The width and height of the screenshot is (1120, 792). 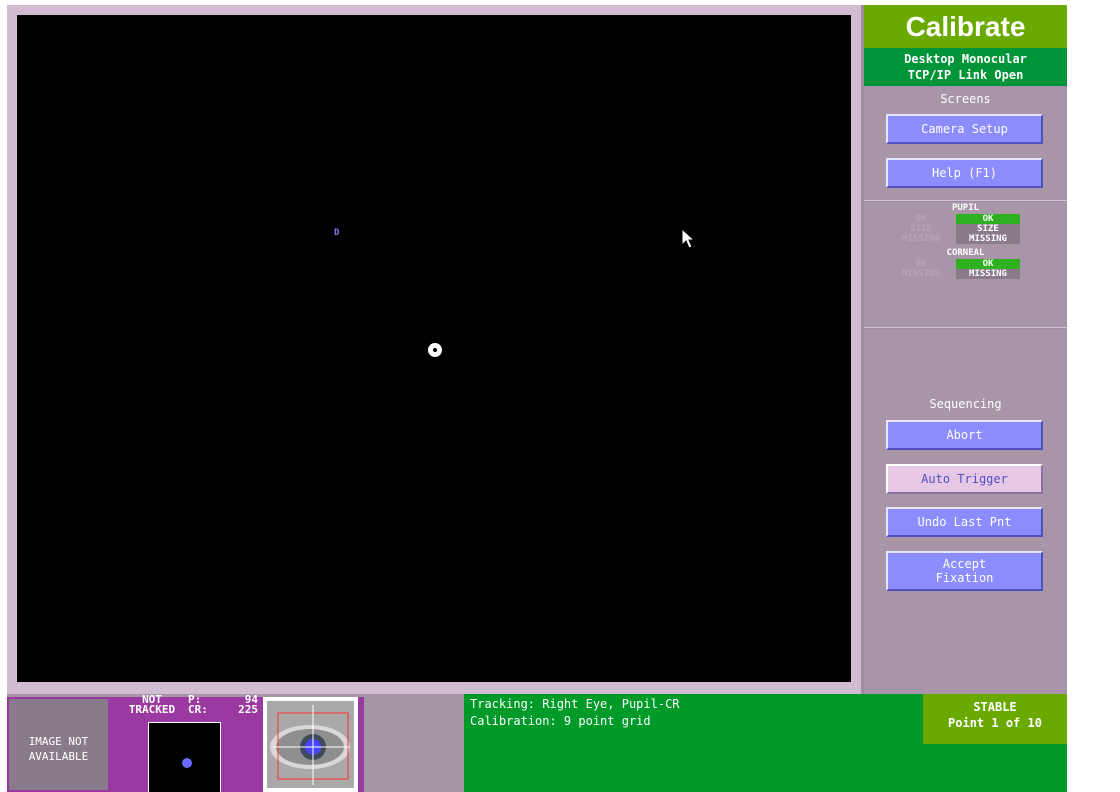 I want to click on mode-title: Calibrate, so click(x=965, y=26).